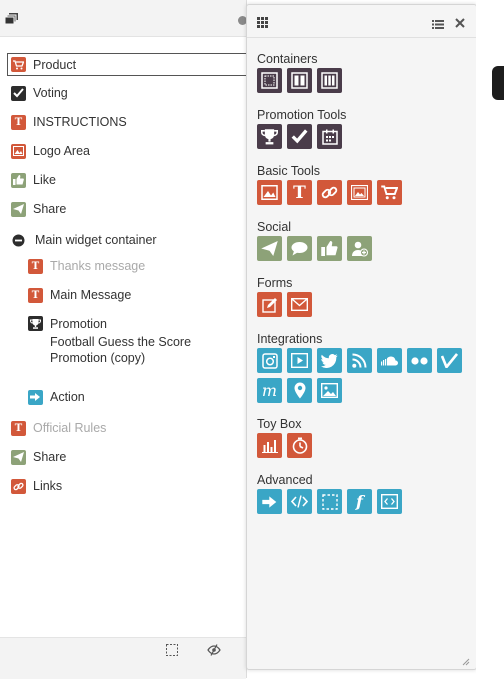 The image size is (504, 679). I want to click on tiles-basic-tools: T, so click(364, 195).